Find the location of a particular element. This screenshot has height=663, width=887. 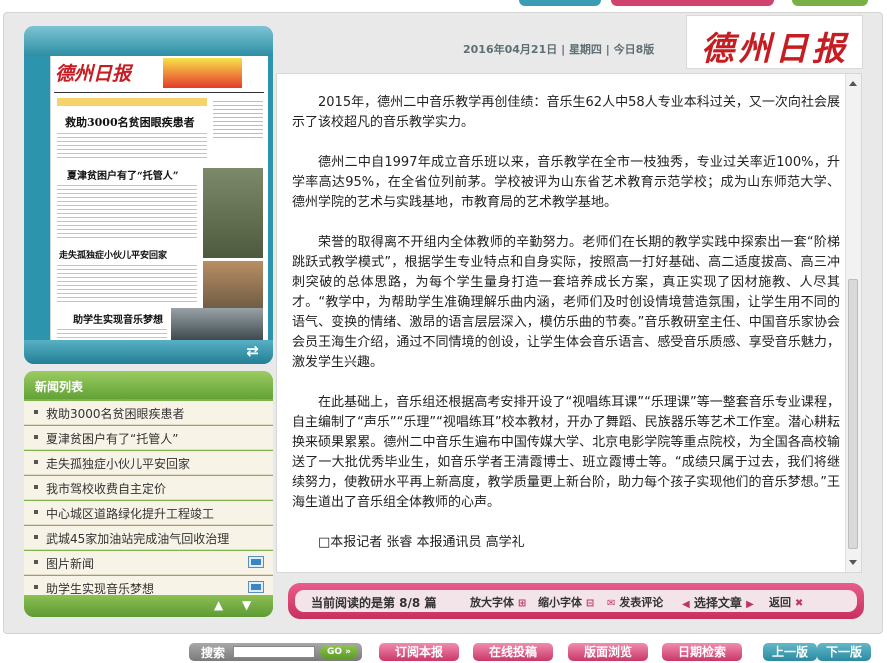

news-item: 我市驾校收费自主定价 is located at coordinates (148, 488).